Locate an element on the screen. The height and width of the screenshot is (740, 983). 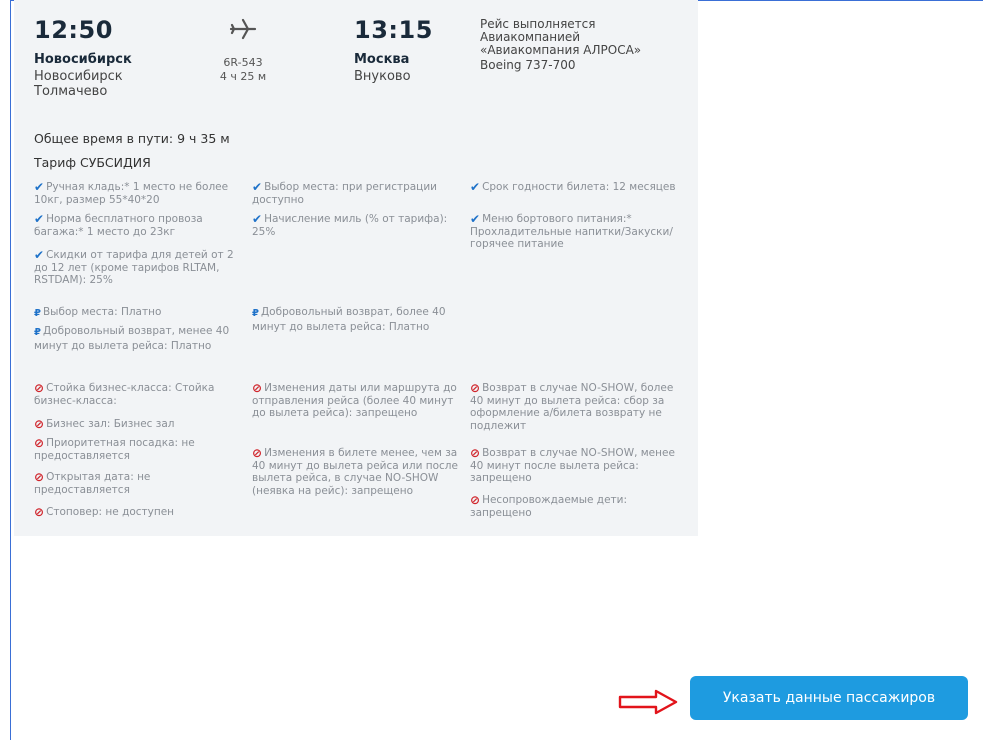
unavailable-feature: ⊘ Несопровождаемые дети: запрещено is located at coordinates (549, 506).